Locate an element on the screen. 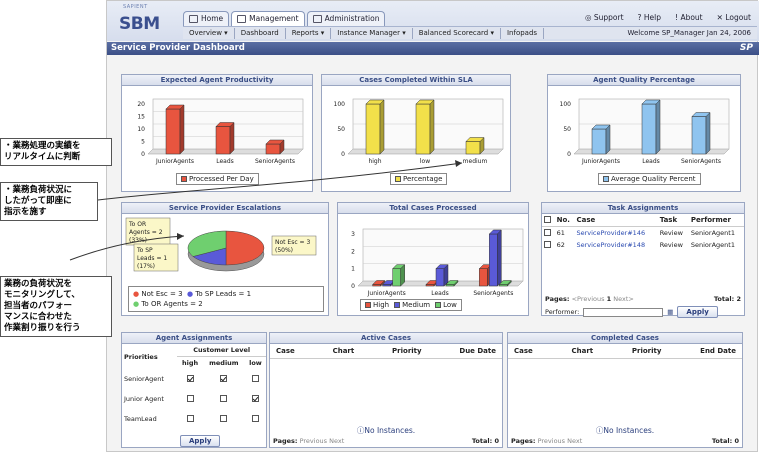  arrow-to-sla is located at coordinates (280, 181).